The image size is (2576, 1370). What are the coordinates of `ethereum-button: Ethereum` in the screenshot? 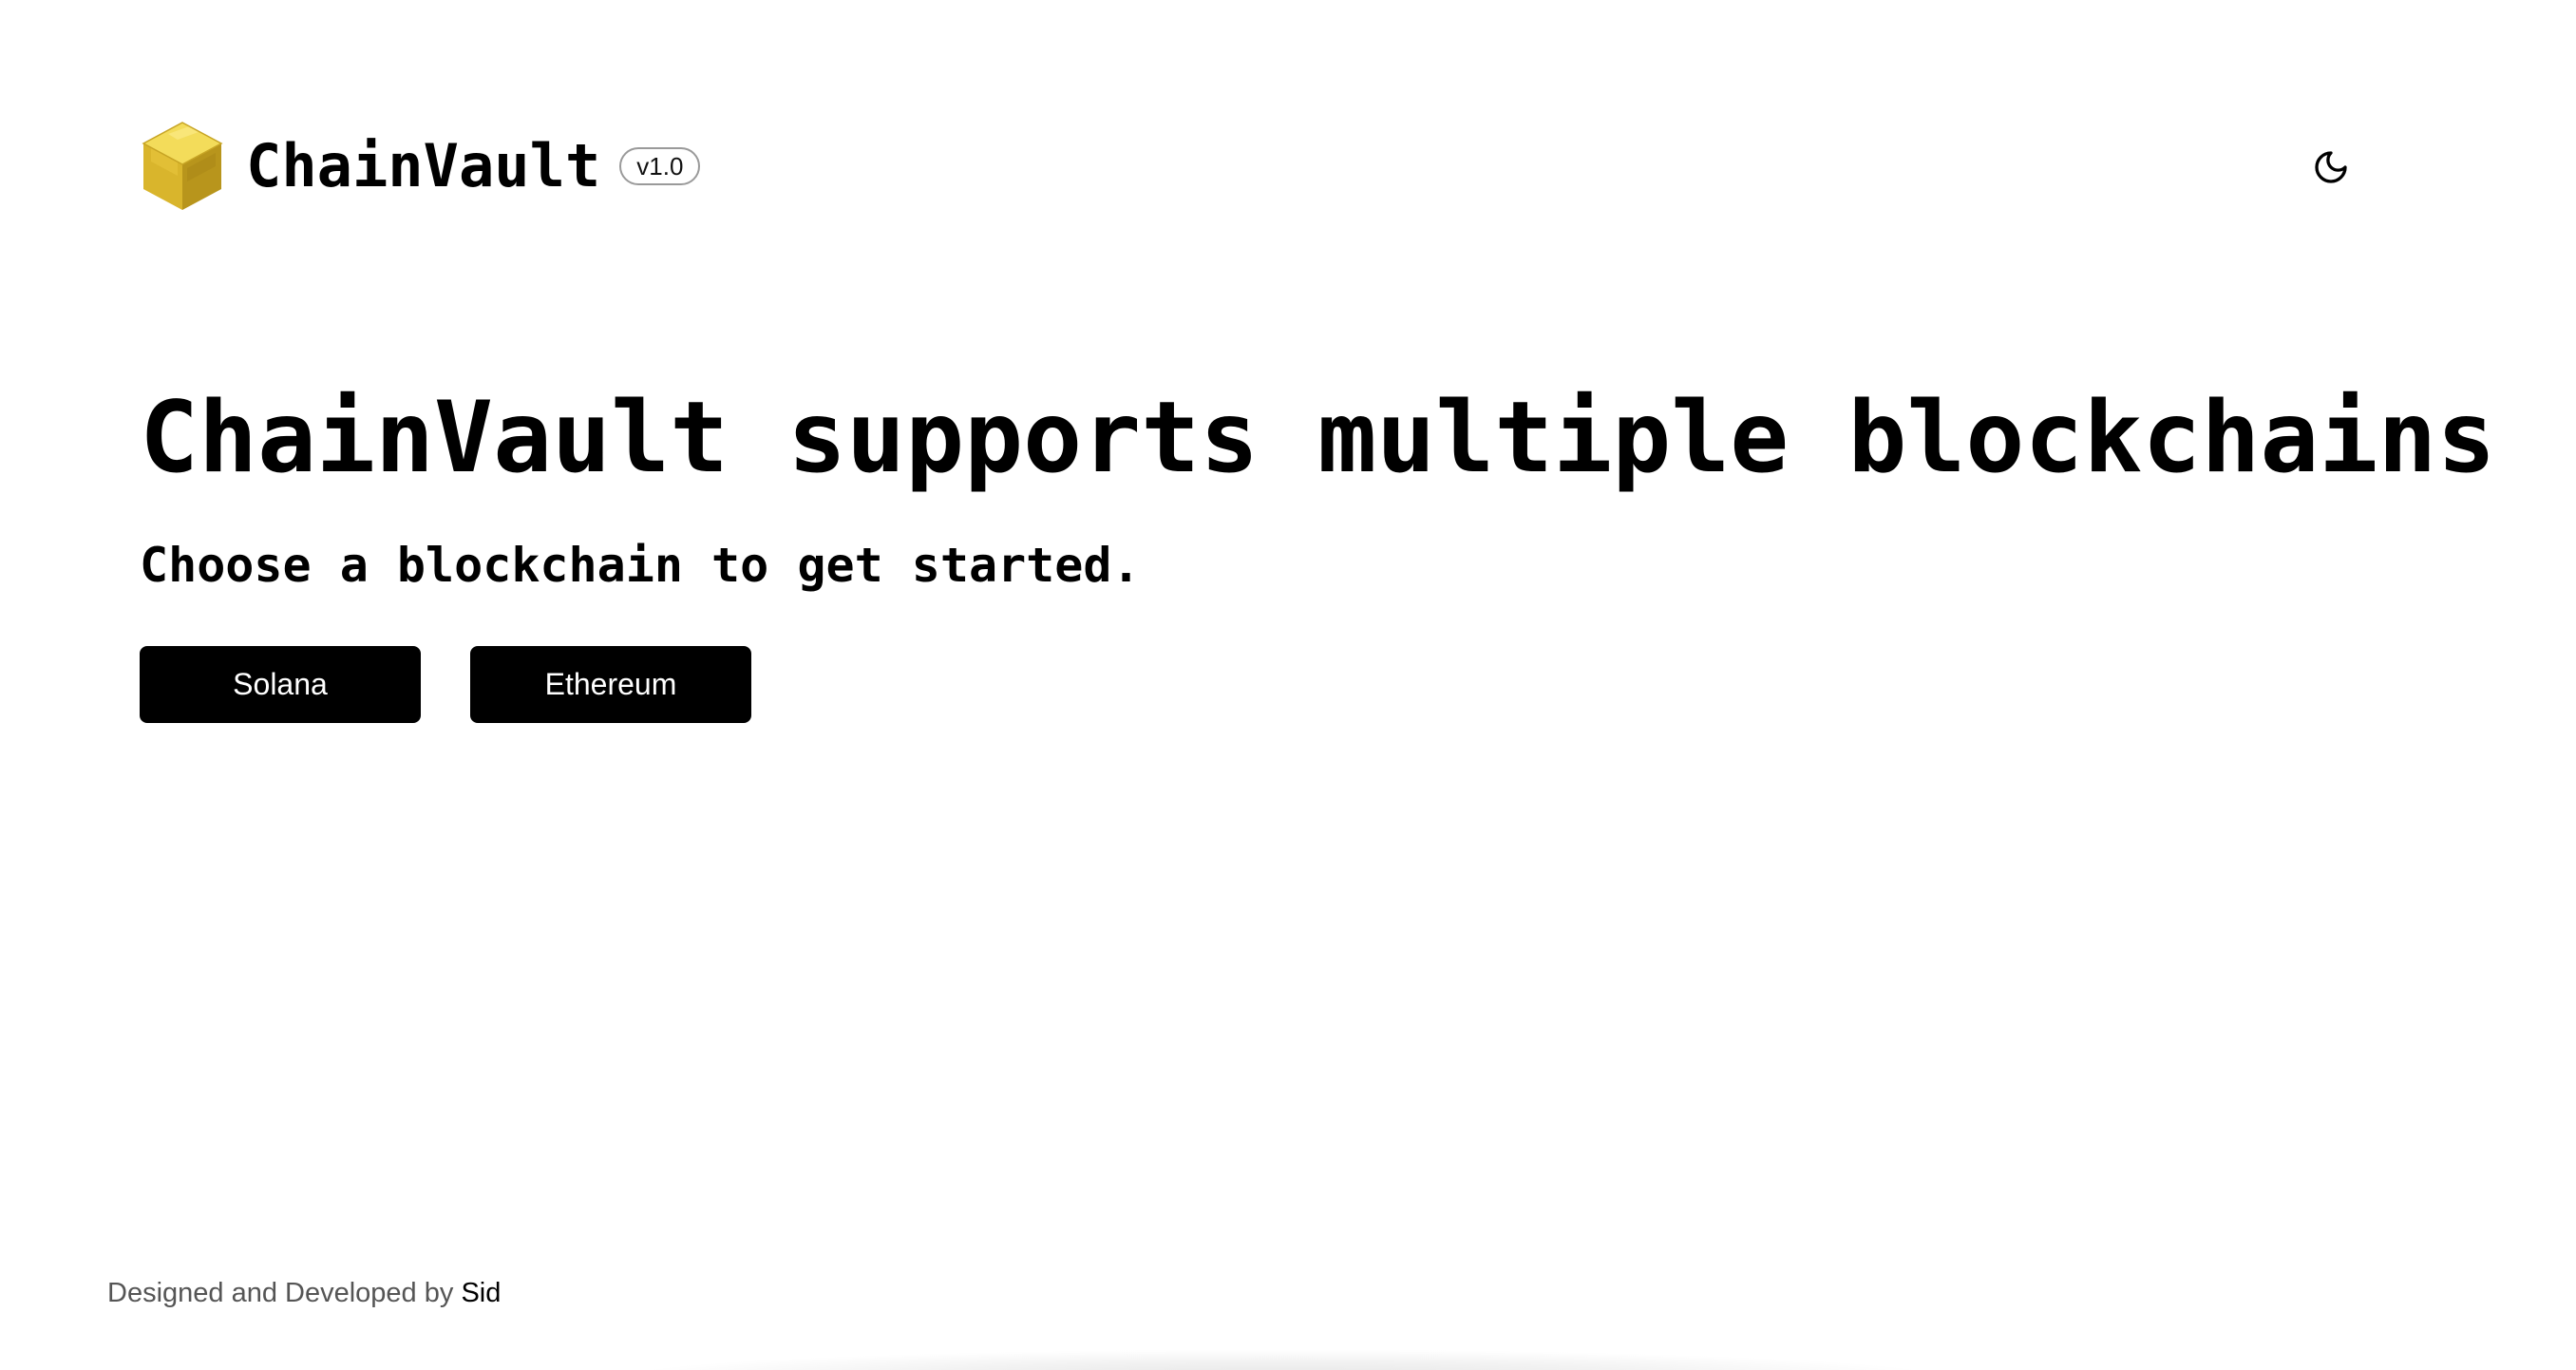 It's located at (610, 684).